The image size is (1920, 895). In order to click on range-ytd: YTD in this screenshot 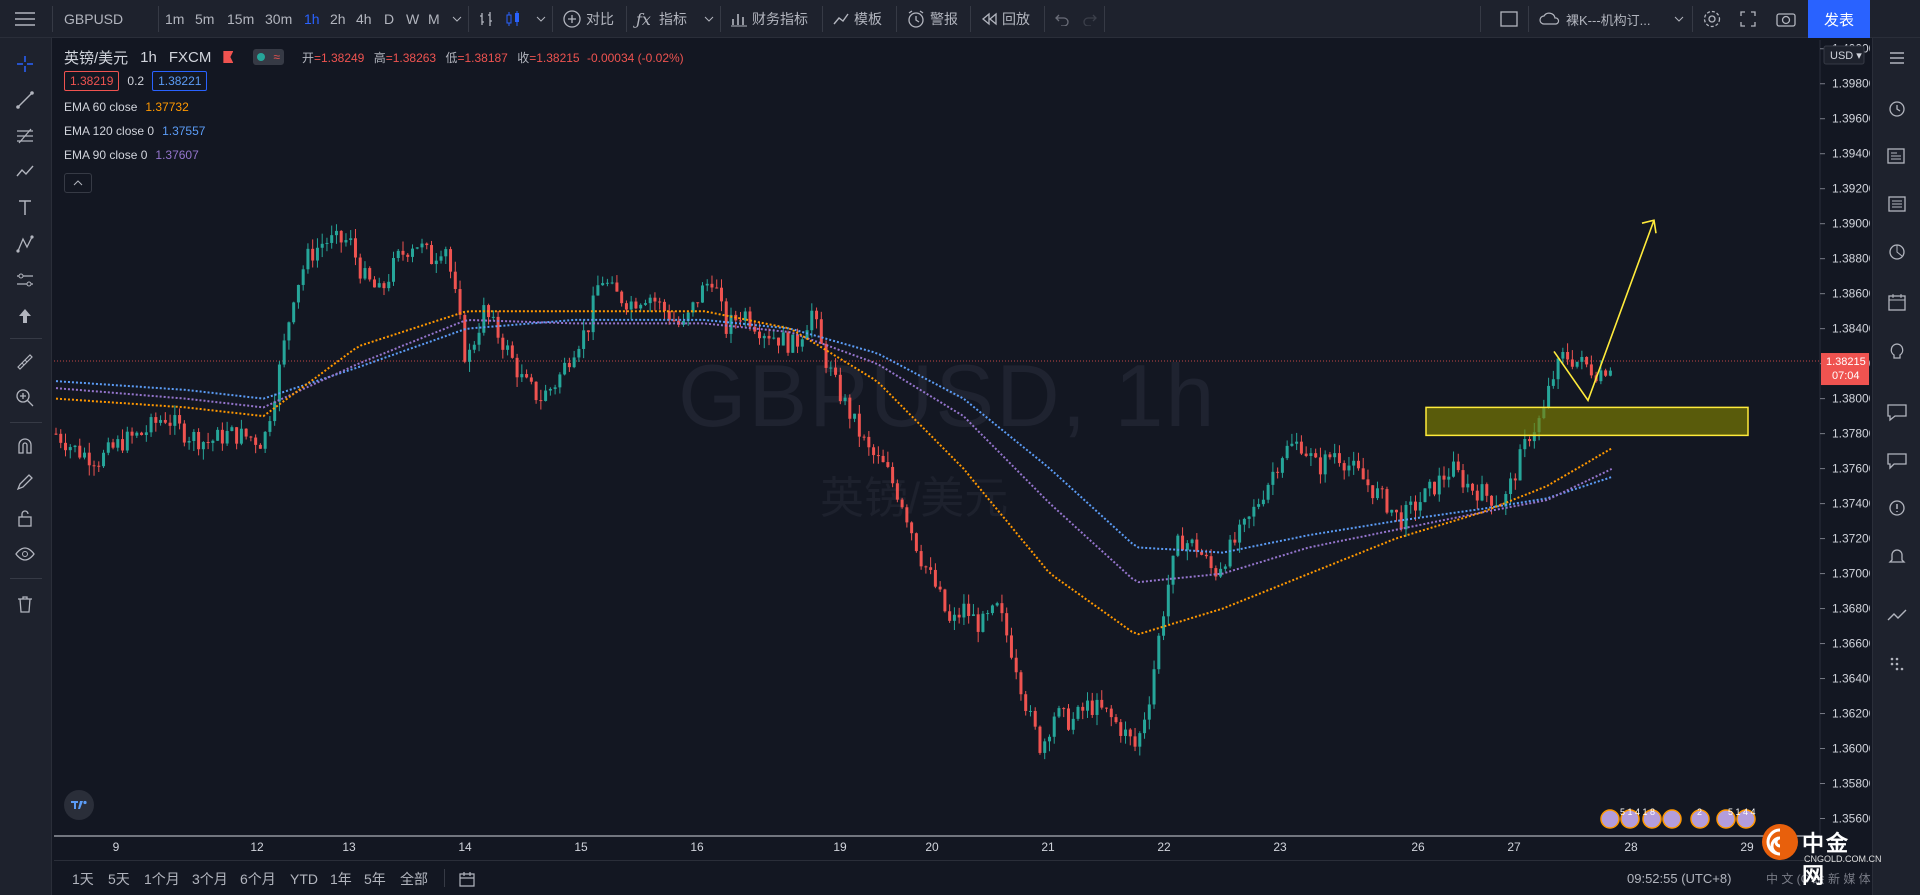, I will do `click(304, 878)`.